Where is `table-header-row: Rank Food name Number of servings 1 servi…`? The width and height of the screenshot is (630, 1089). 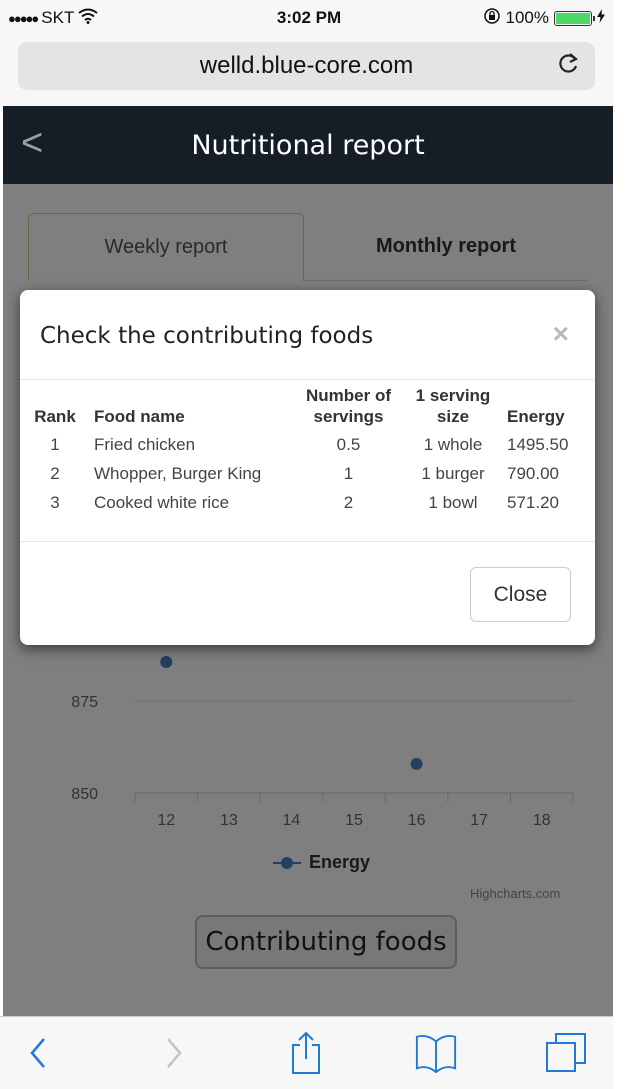 table-header-row: Rank Food name Number of servings 1 servi… is located at coordinates (301, 407).